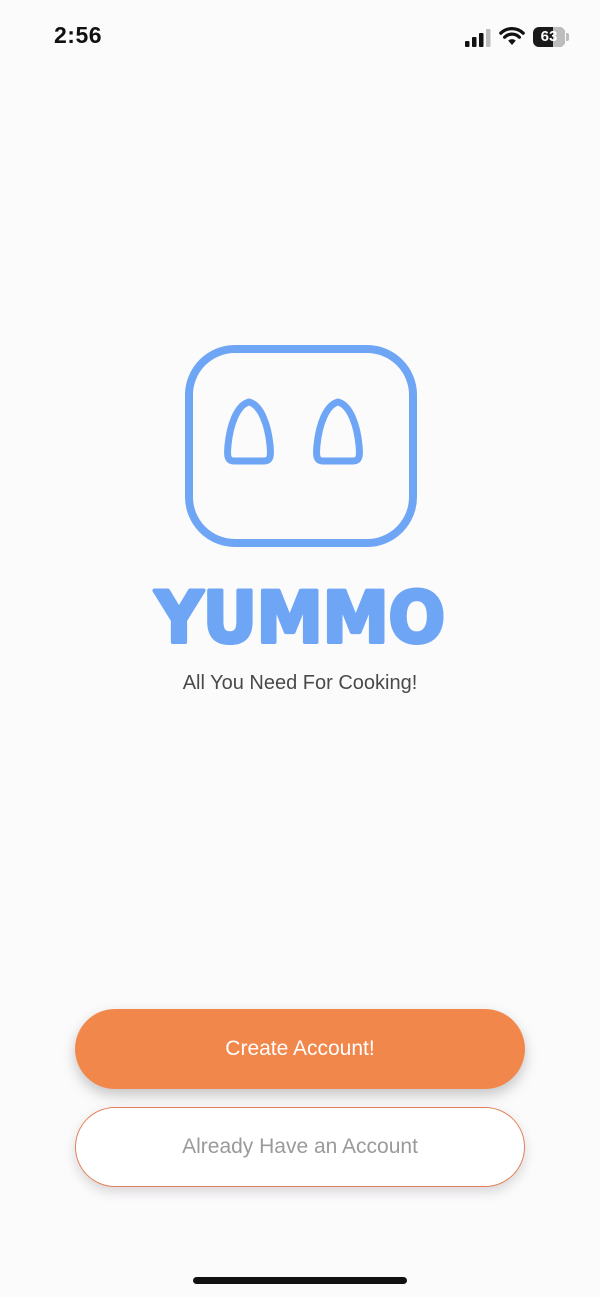 This screenshot has height=1297, width=600. I want to click on battery-level: 63, so click(549, 36).